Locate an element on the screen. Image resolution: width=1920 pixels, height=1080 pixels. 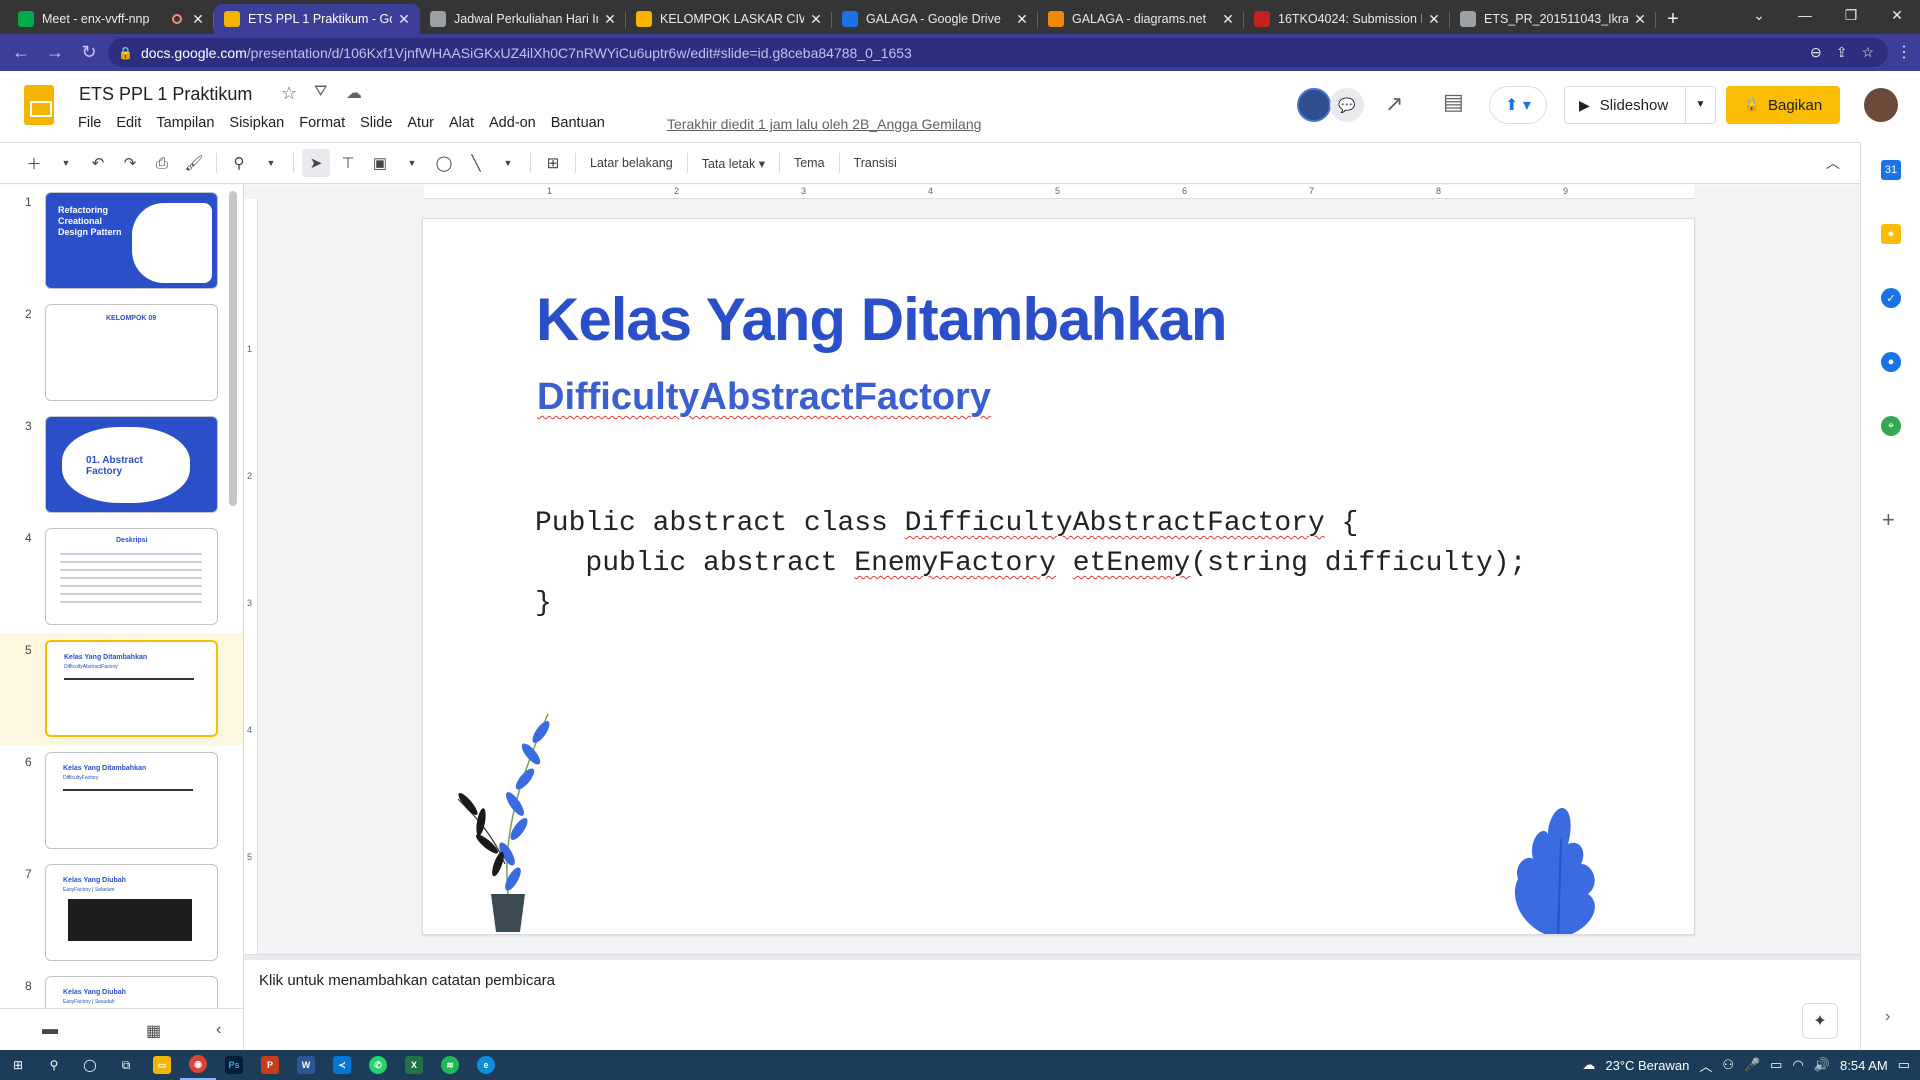
menu-item: Bantuan is located at coordinates (578, 123).